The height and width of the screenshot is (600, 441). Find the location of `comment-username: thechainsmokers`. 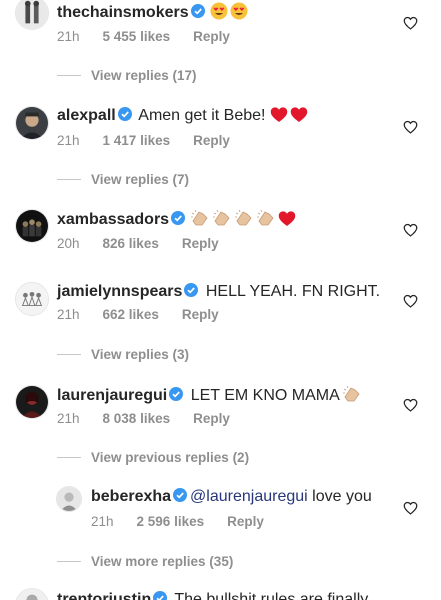

comment-username: thechainsmokers is located at coordinates (123, 12).